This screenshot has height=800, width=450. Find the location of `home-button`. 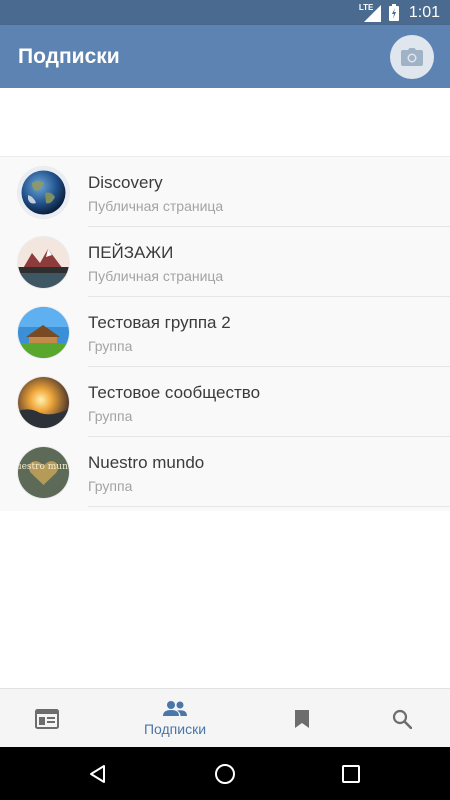

home-button is located at coordinates (225, 774).